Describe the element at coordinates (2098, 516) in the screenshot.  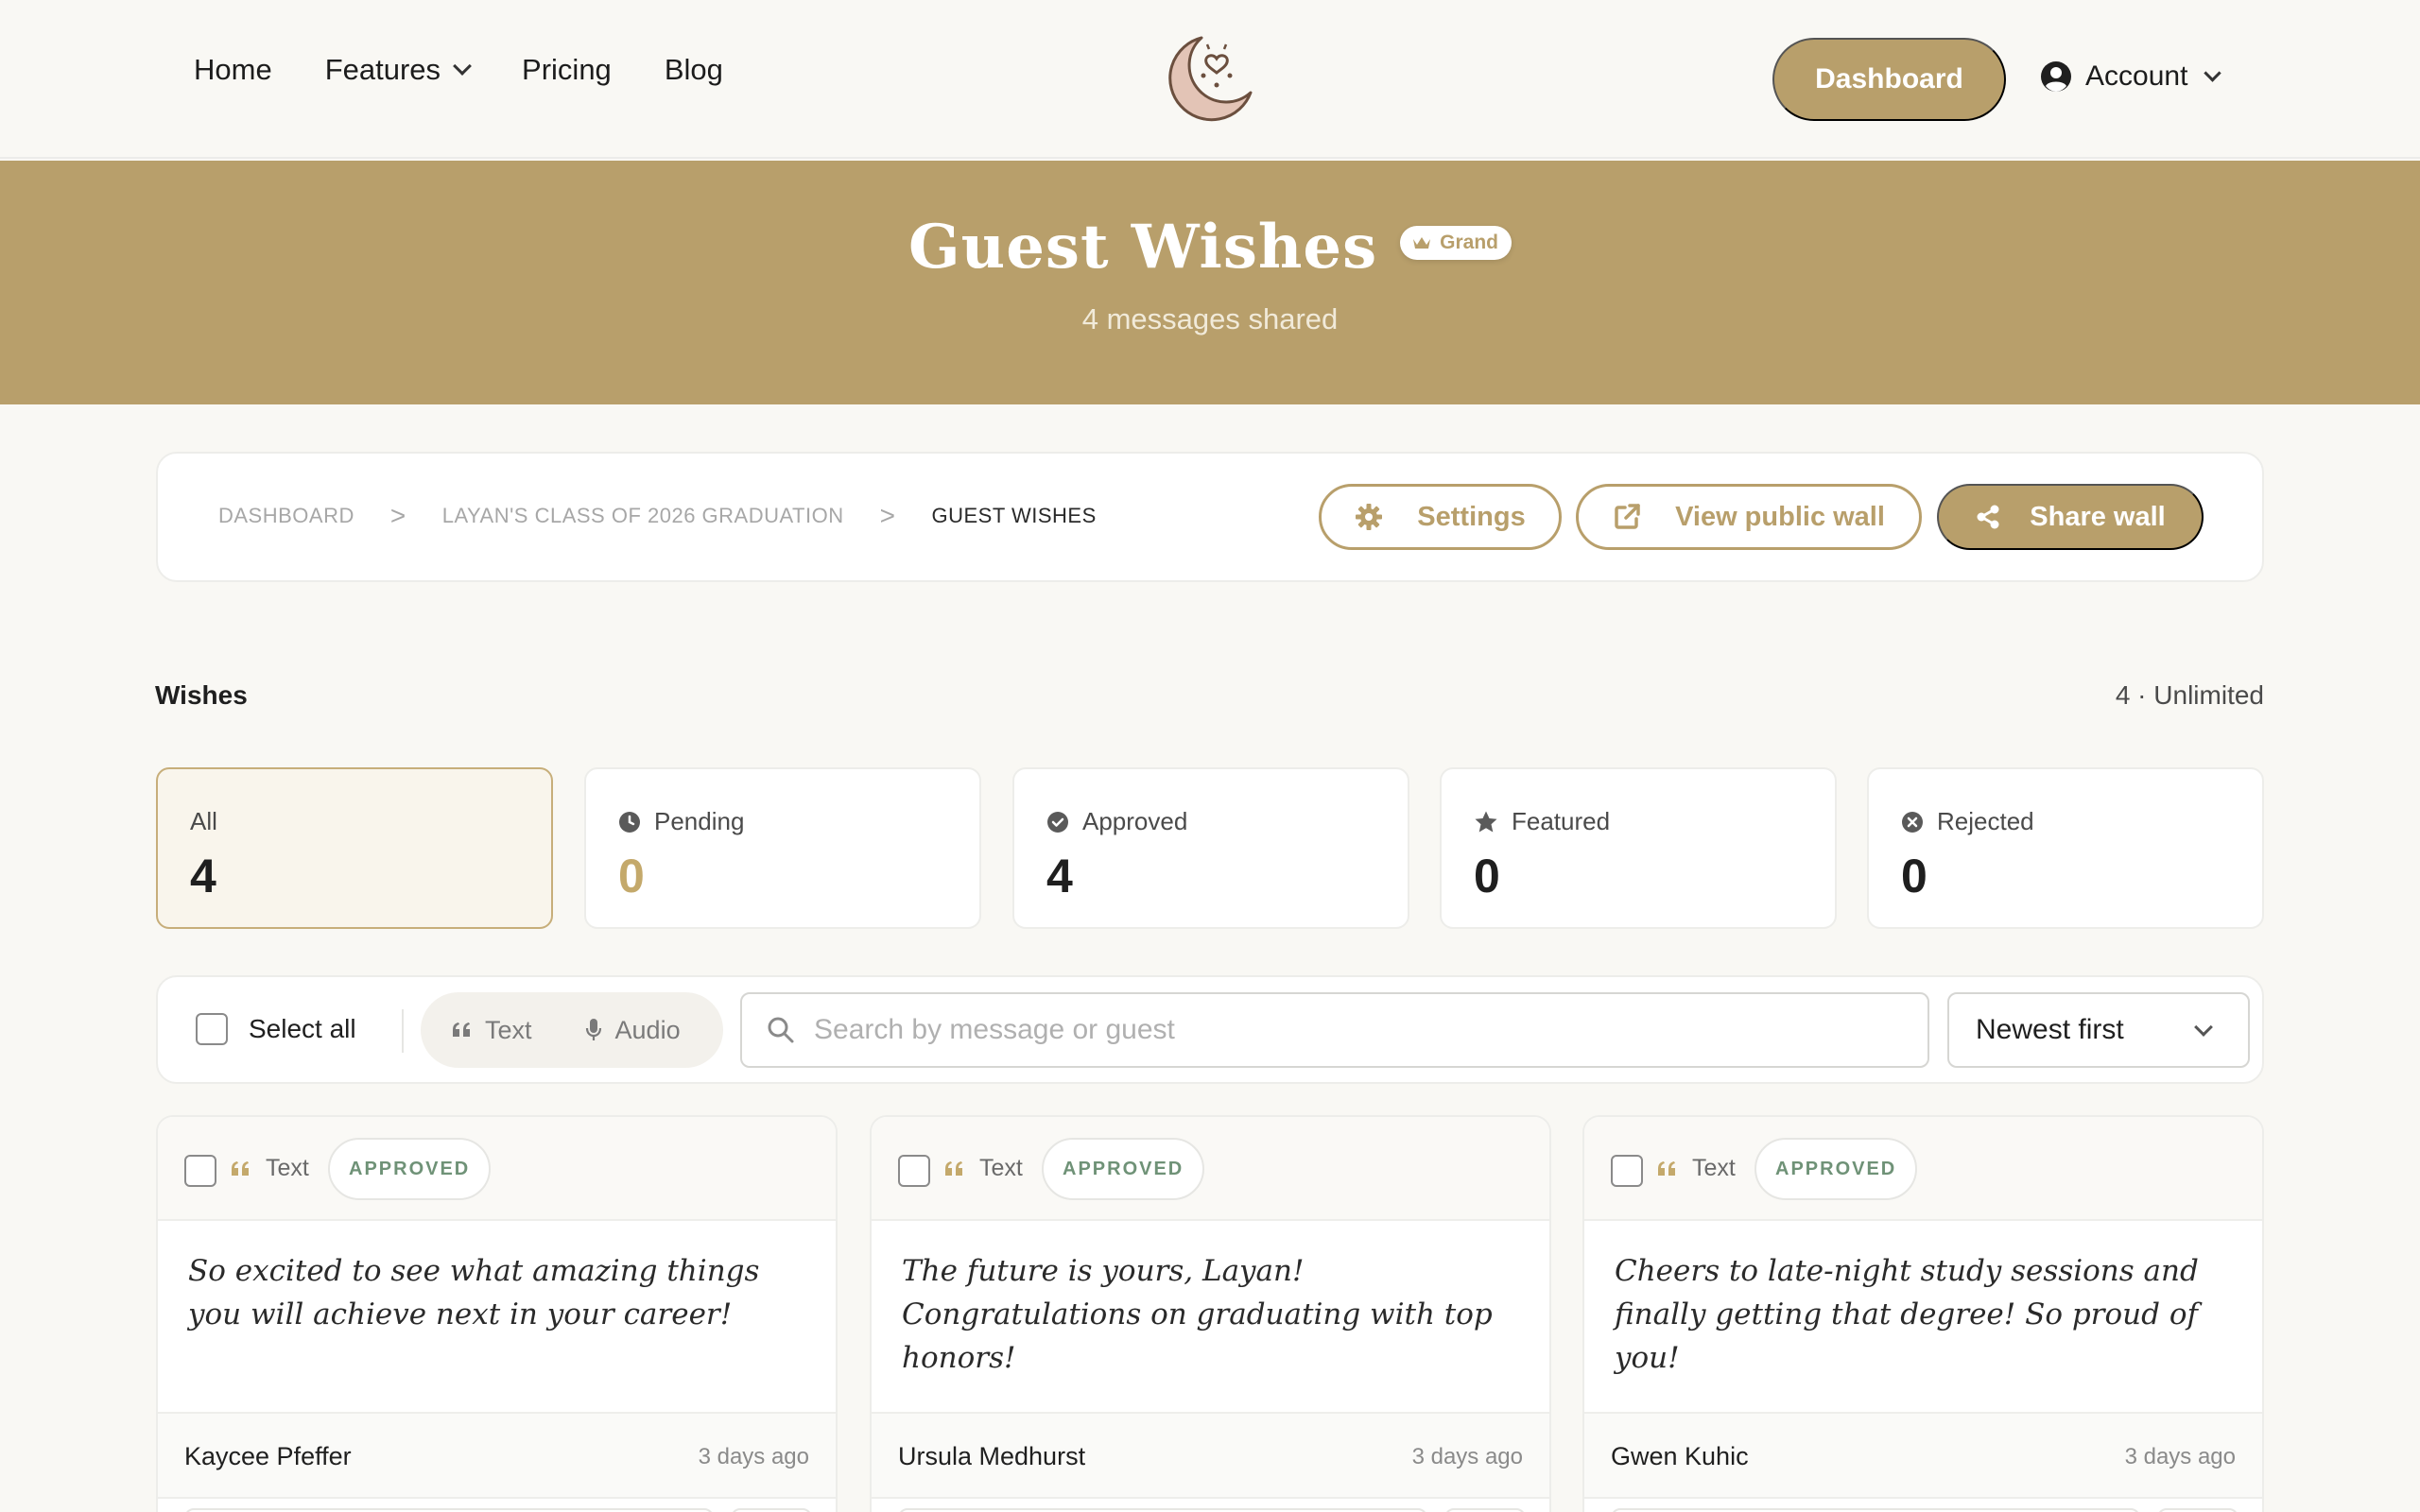
I see `share-wall-label: Share wall` at that location.